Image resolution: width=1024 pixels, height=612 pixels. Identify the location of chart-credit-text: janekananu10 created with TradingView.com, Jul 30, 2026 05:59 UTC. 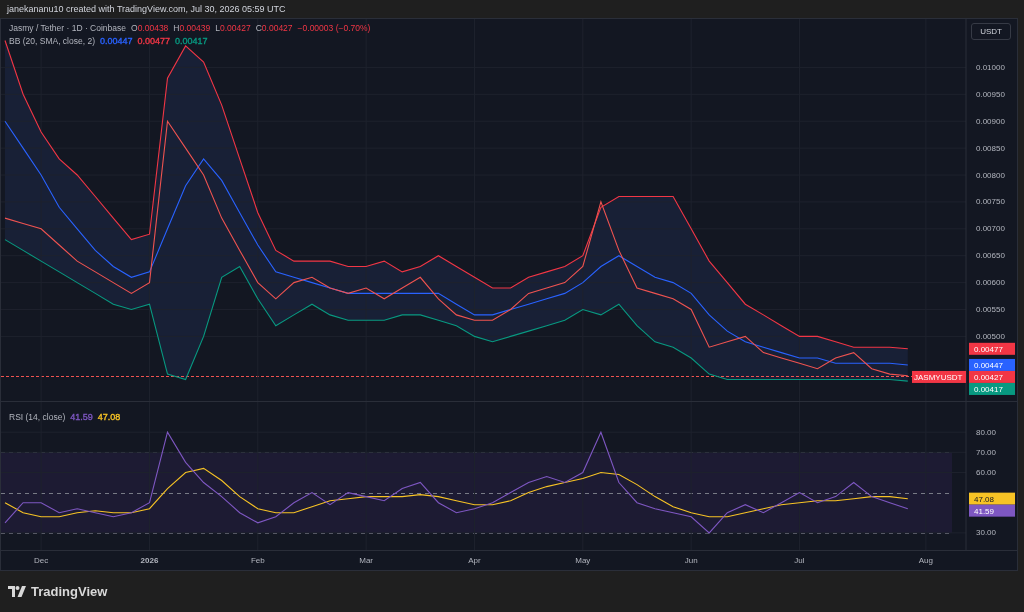
(146, 9).